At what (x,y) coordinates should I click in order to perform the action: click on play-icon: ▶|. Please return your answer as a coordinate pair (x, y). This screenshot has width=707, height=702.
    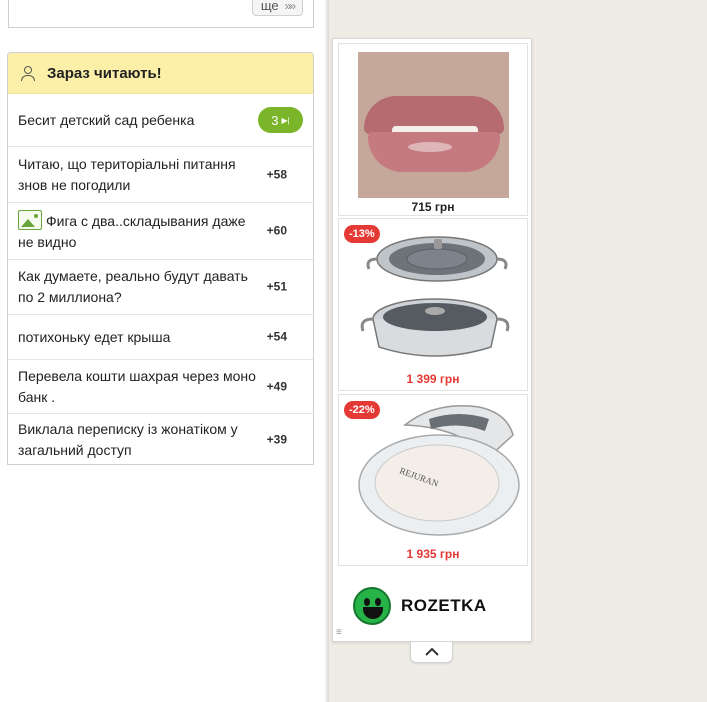
    Looking at the image, I should click on (285, 120).